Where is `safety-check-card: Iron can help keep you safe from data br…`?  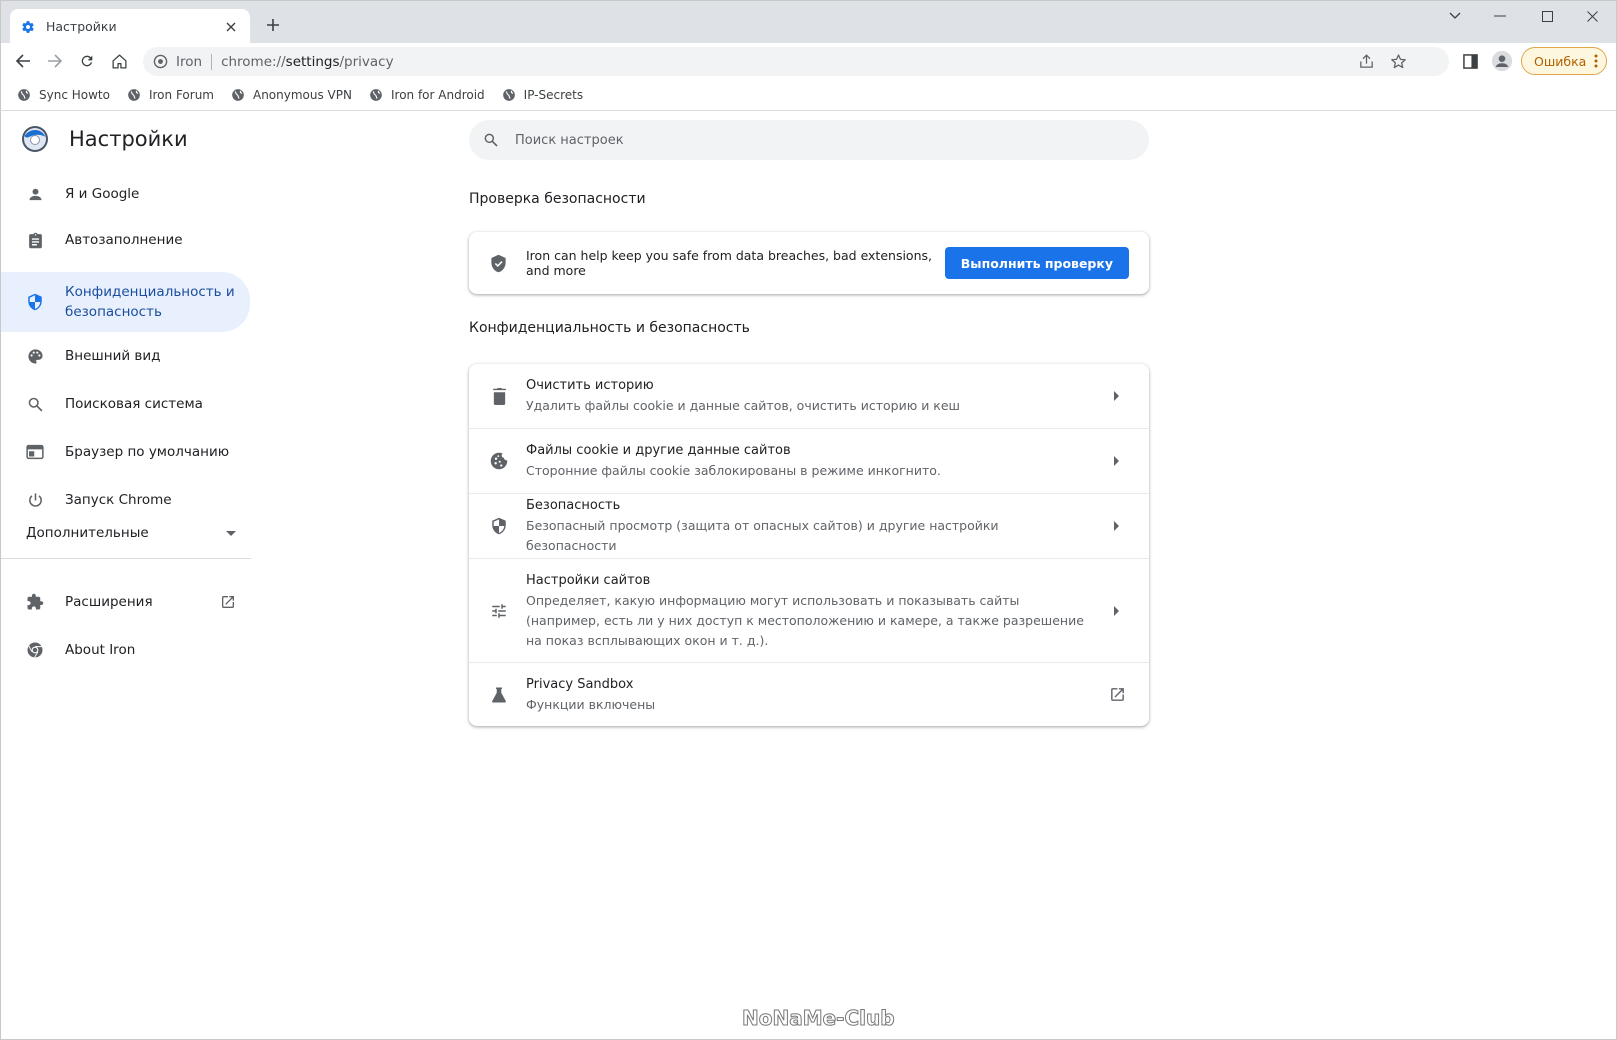
safety-check-card: Iron can help keep you safe from data br… is located at coordinates (809, 263).